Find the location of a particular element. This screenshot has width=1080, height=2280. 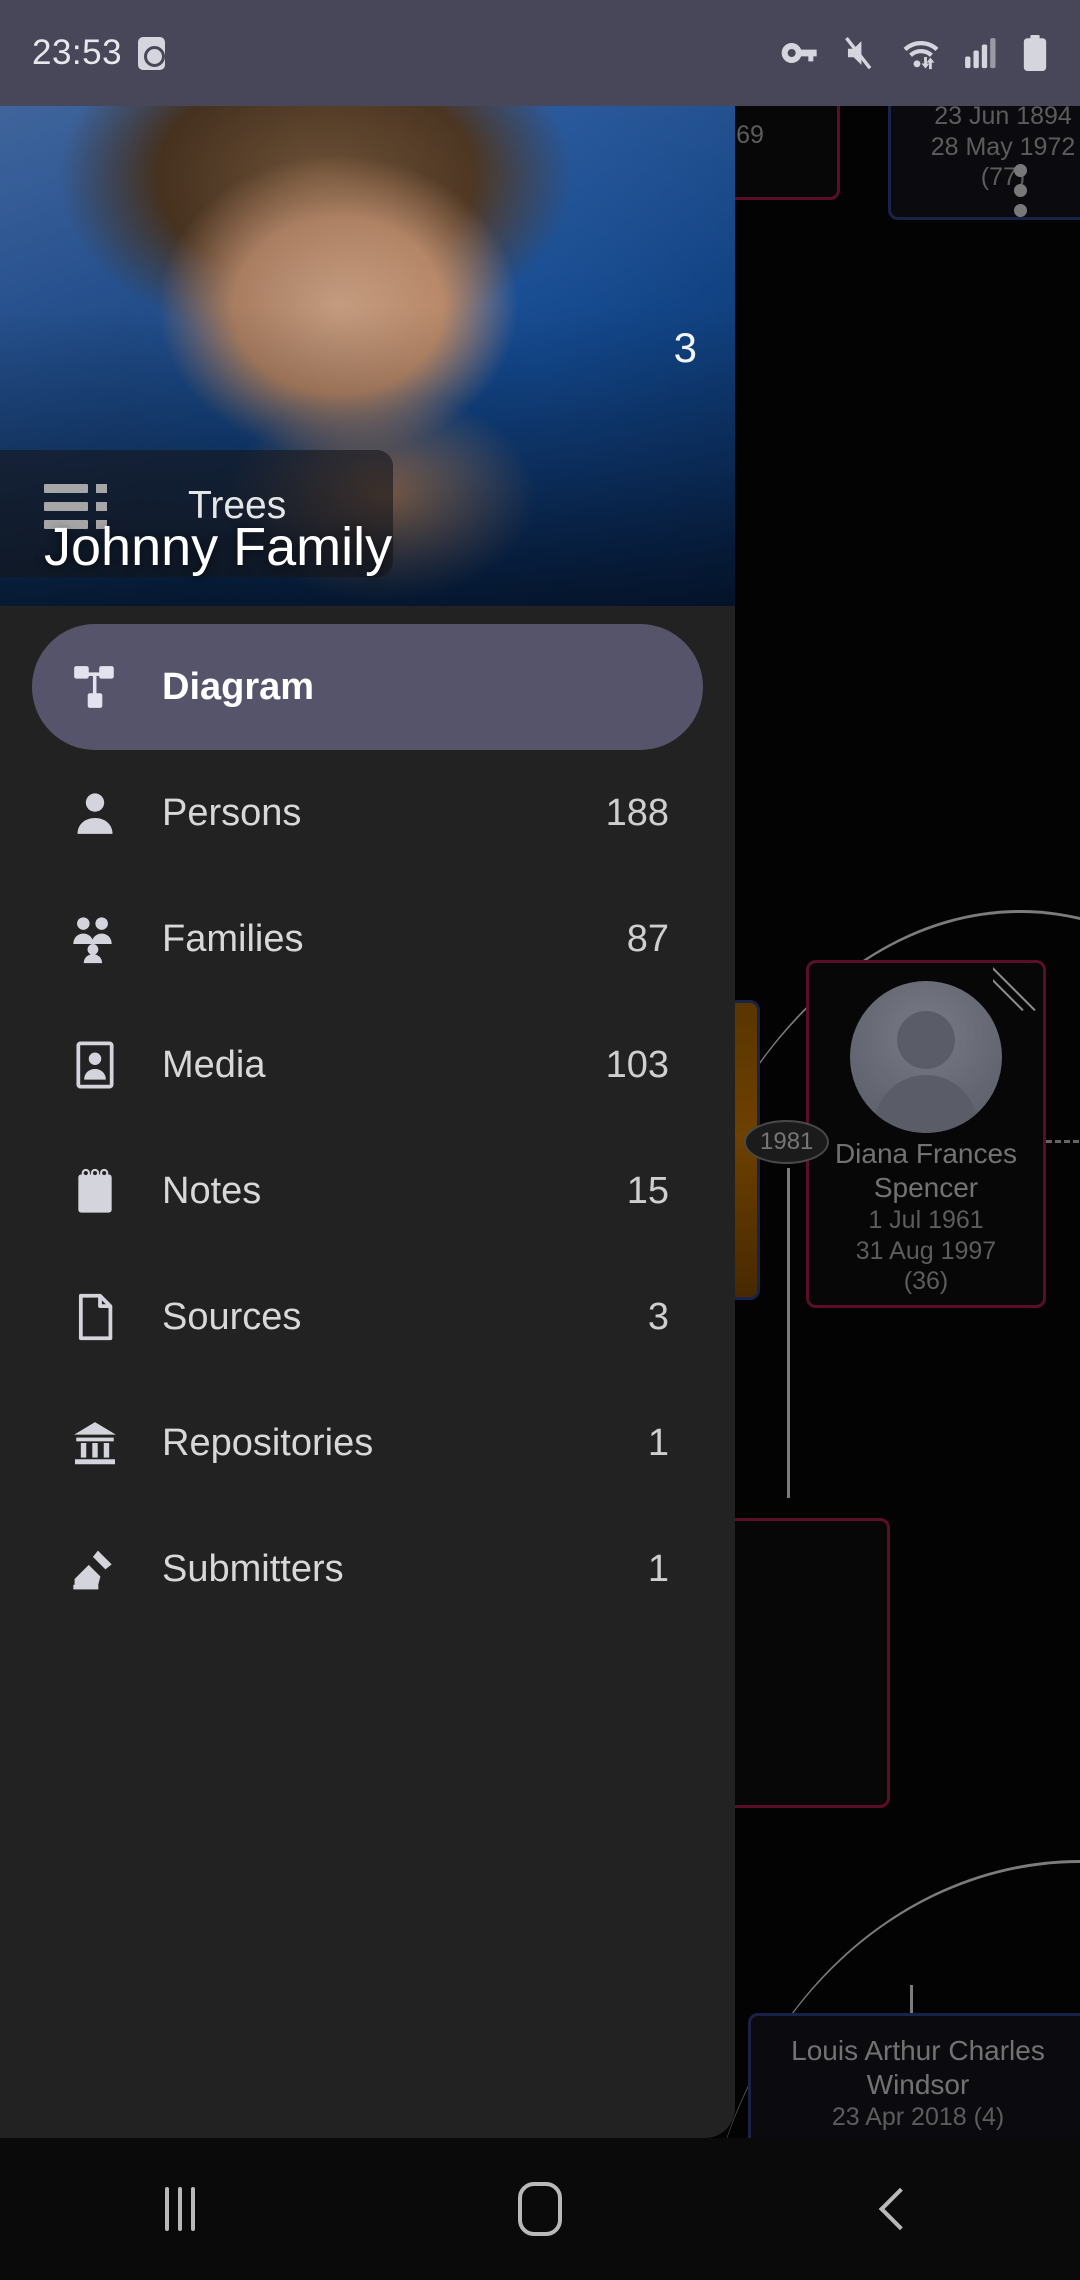

sidebar-item-notes: Notes 15 is located at coordinates (367, 1191).